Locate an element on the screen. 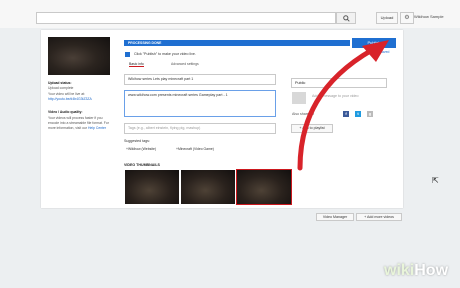 The image size is (460, 288). privacy-select: Public is located at coordinates (339, 83).